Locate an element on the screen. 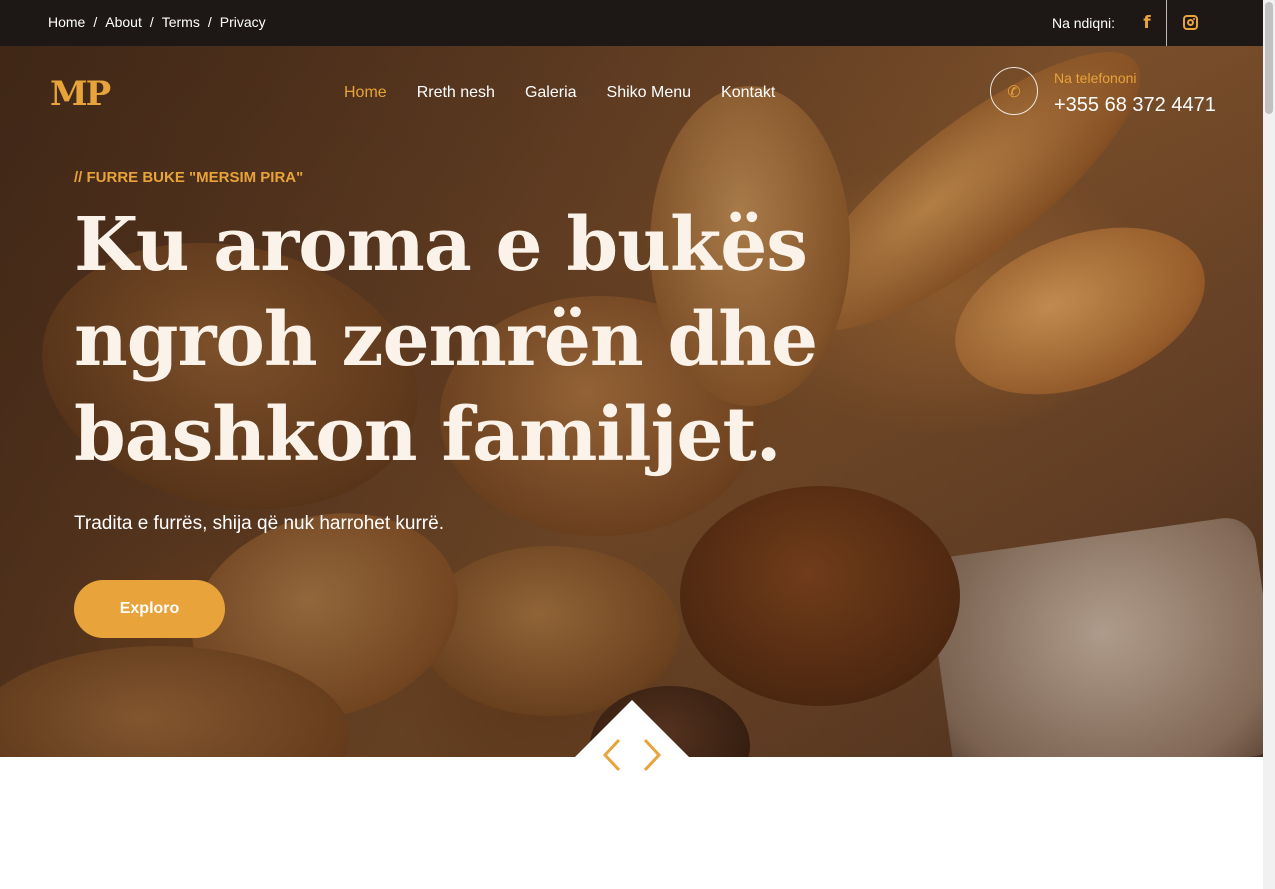 The width and height of the screenshot is (1275, 889). chevron-left-icon is located at coordinates (612, 755).